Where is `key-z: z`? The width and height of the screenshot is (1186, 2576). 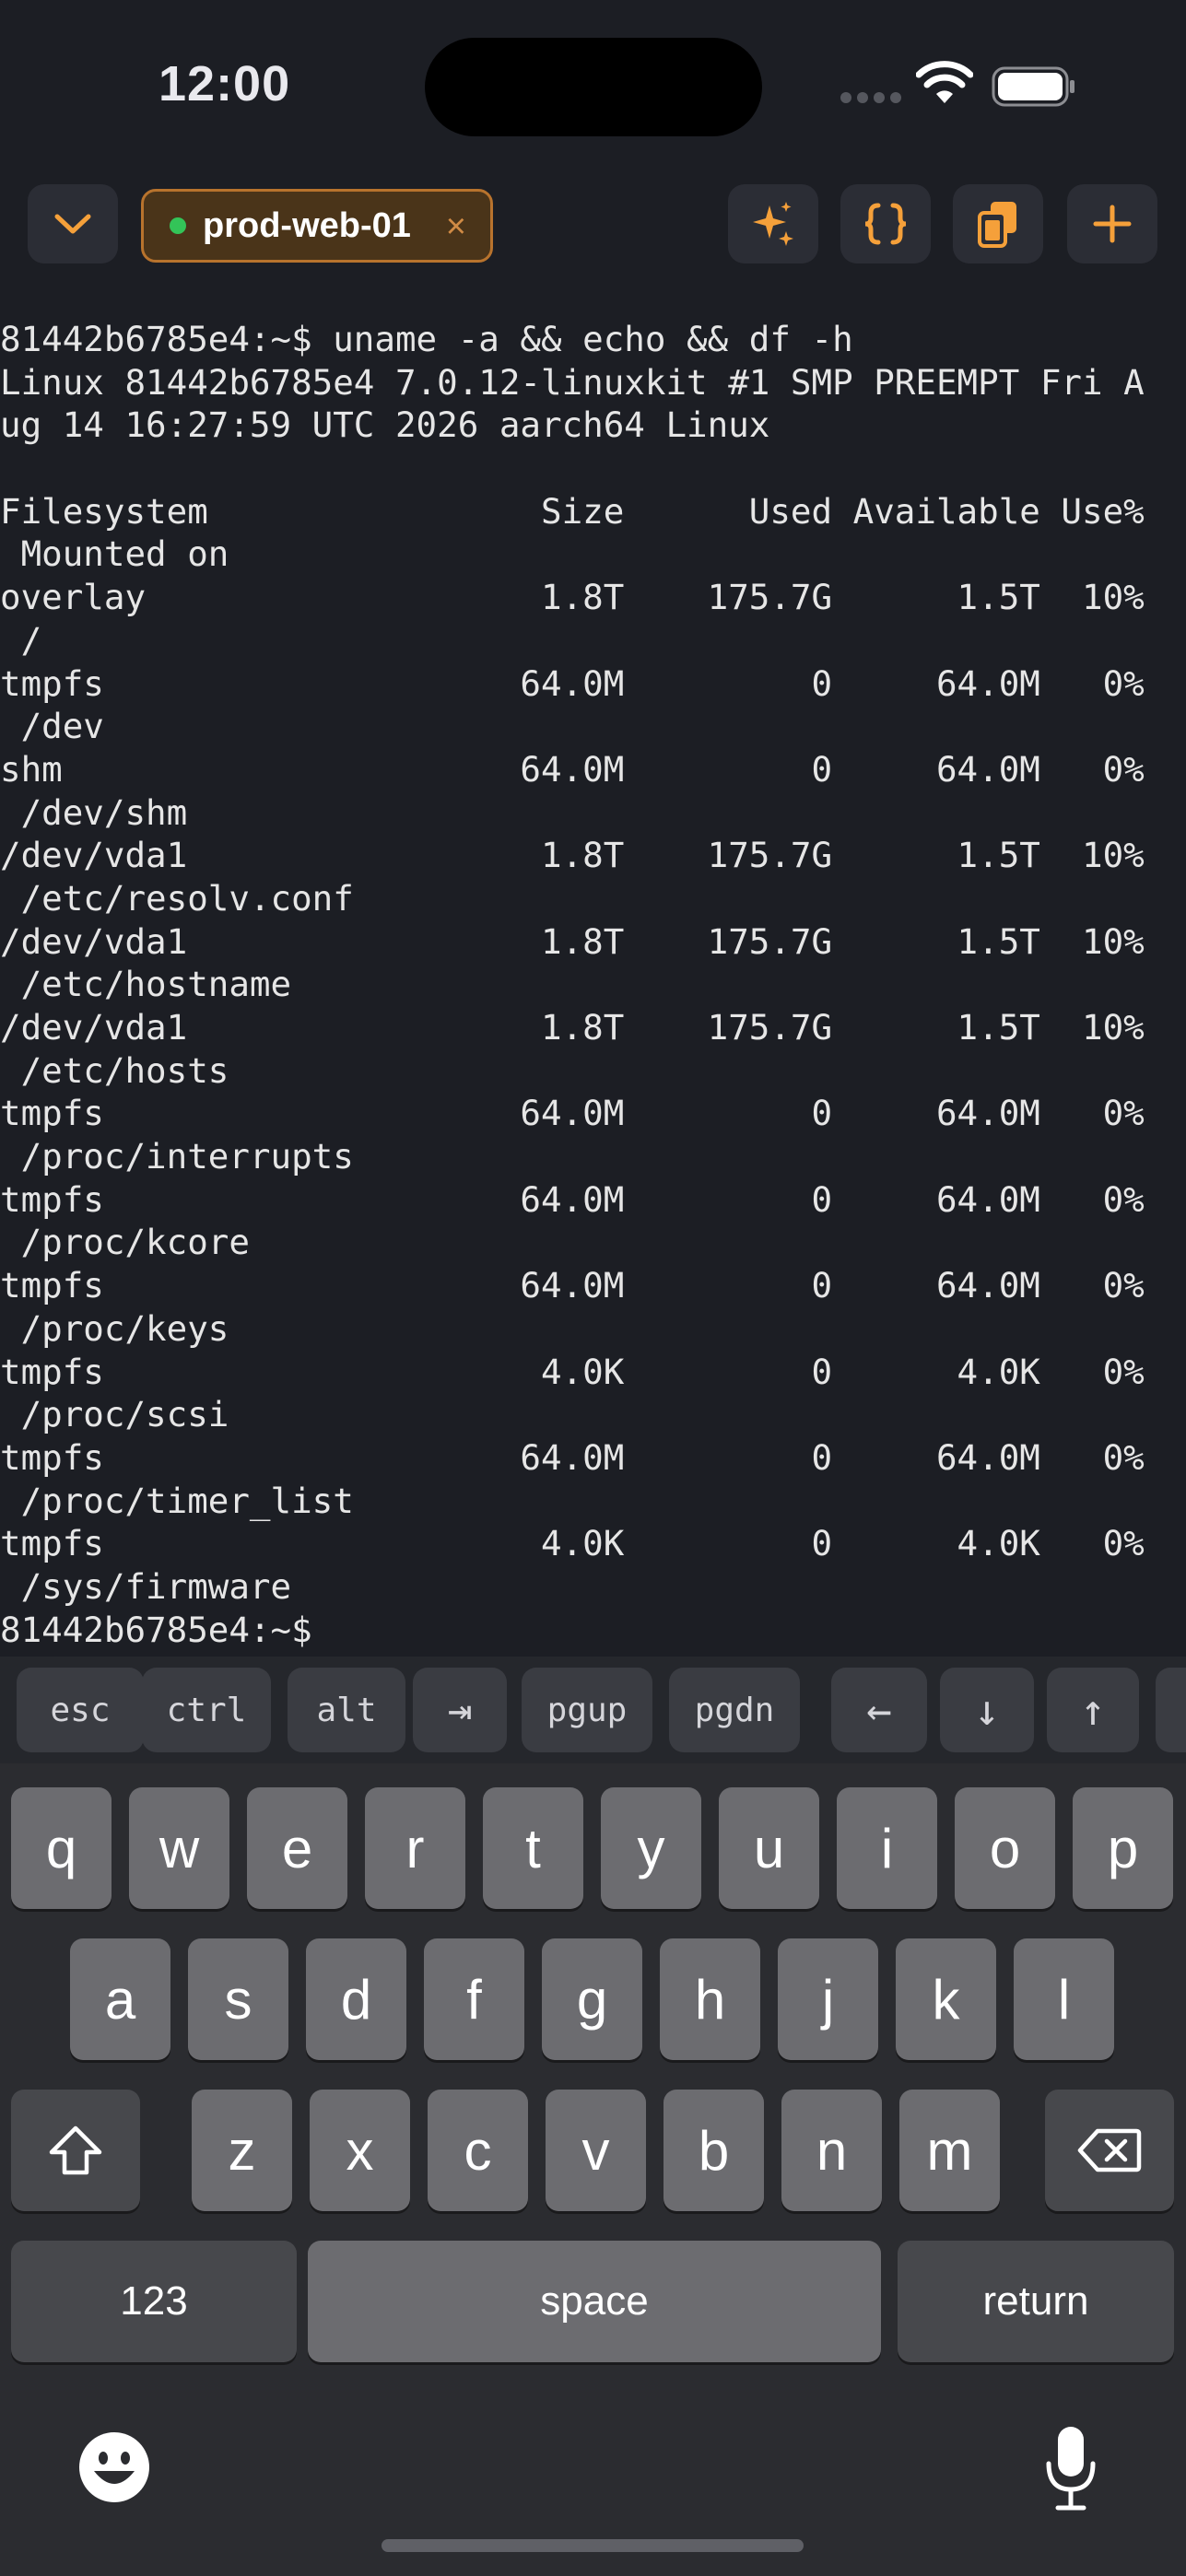 key-z: z is located at coordinates (242, 2150).